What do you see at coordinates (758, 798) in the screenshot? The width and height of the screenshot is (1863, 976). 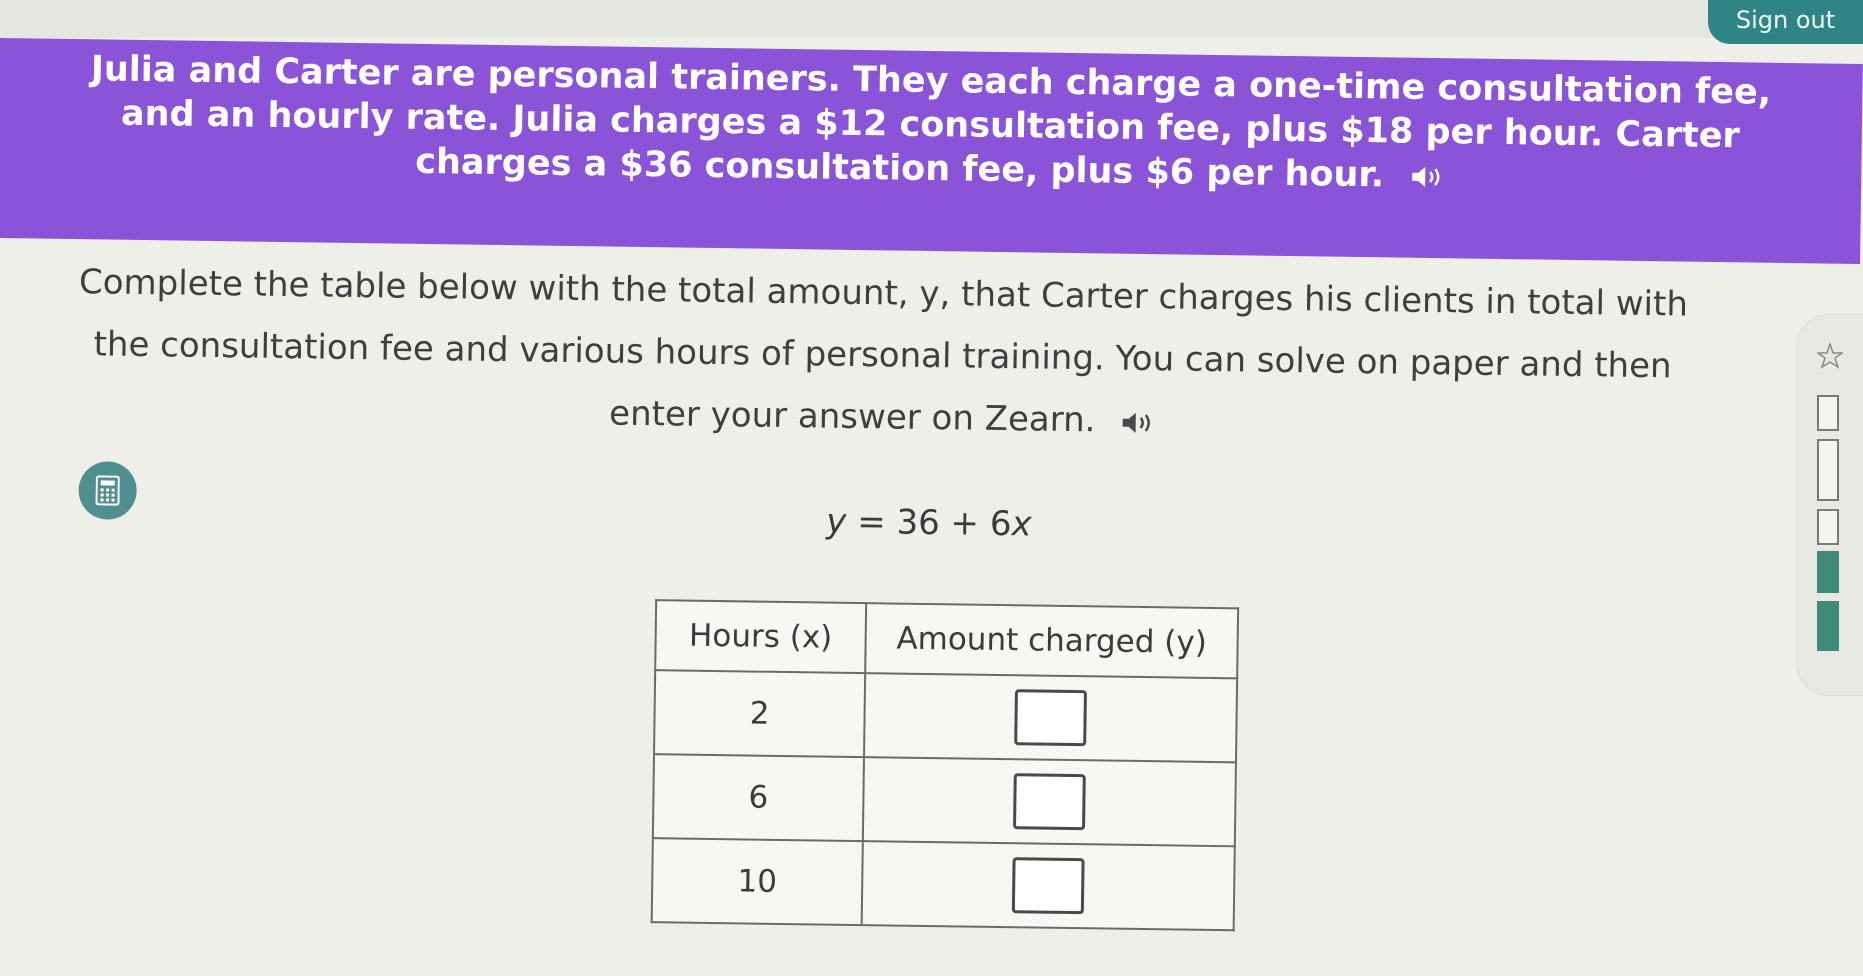 I see `hours-cell: 6` at bounding box center [758, 798].